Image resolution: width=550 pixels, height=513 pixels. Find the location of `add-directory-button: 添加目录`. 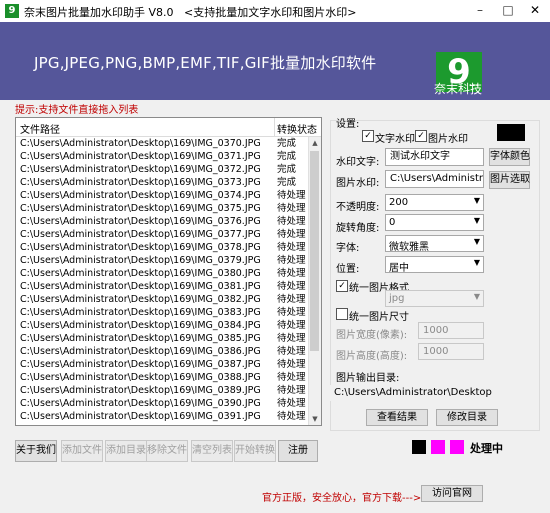

add-directory-button: 添加目录 is located at coordinates (126, 451).